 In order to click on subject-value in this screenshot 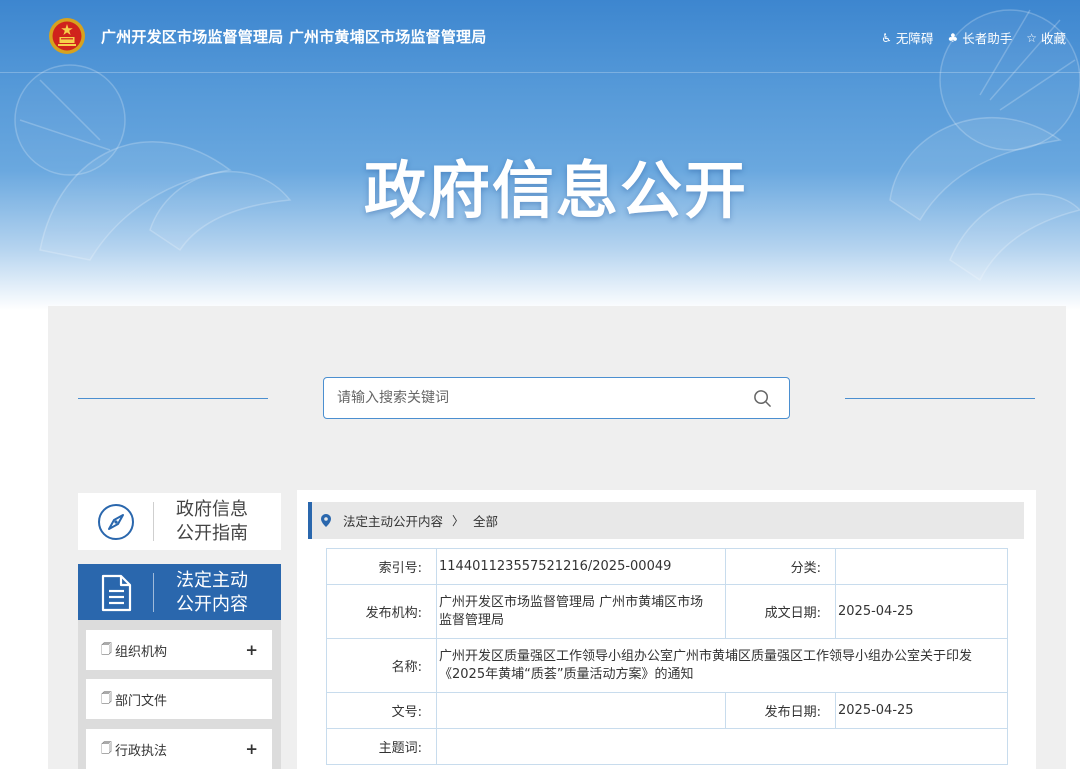, I will do `click(722, 746)`.